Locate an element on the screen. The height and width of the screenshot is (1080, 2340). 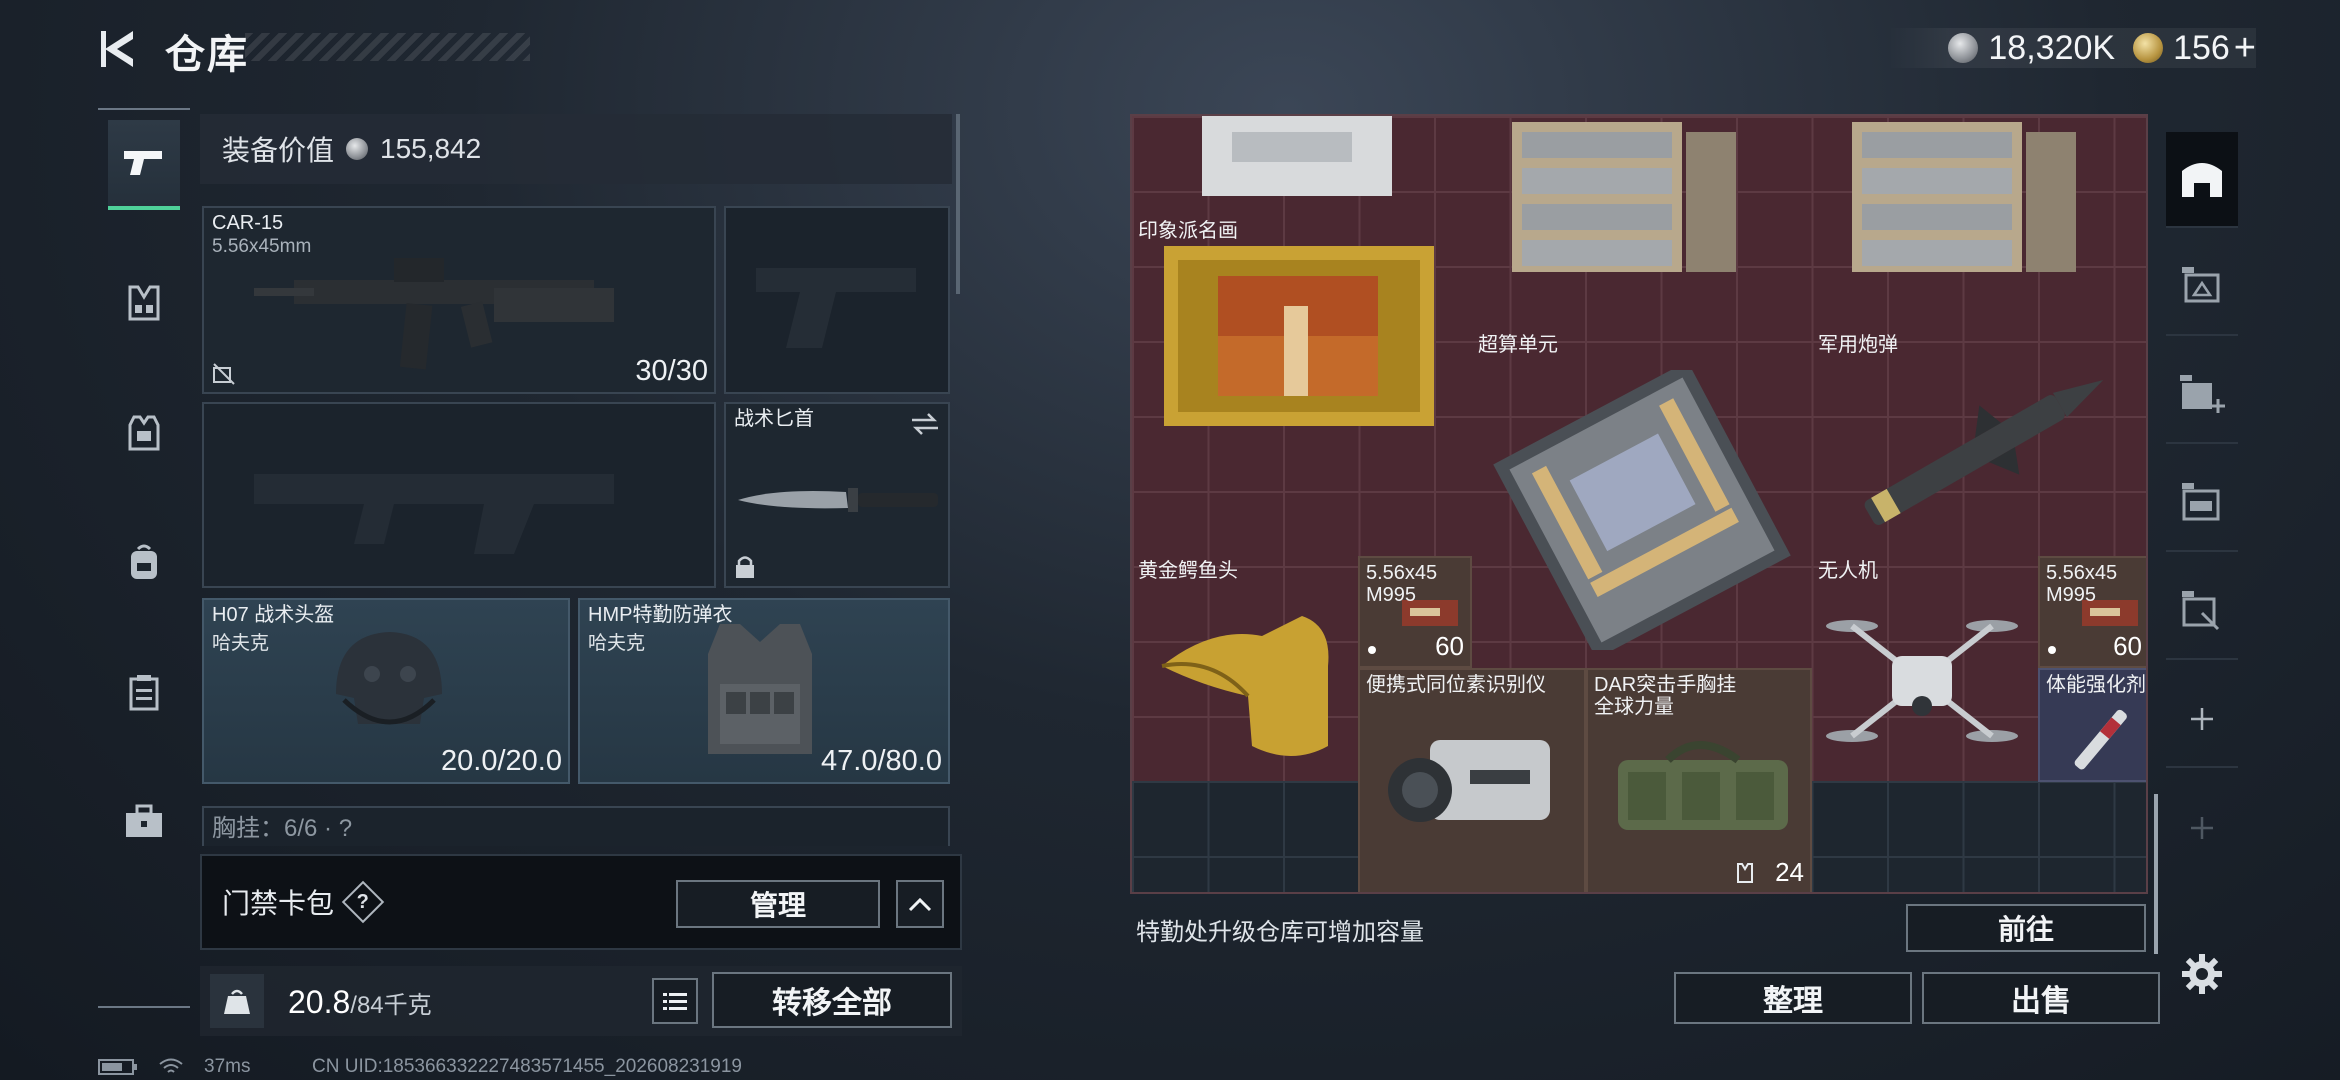
item-dot-indicator is located at coordinates (1372, 650).